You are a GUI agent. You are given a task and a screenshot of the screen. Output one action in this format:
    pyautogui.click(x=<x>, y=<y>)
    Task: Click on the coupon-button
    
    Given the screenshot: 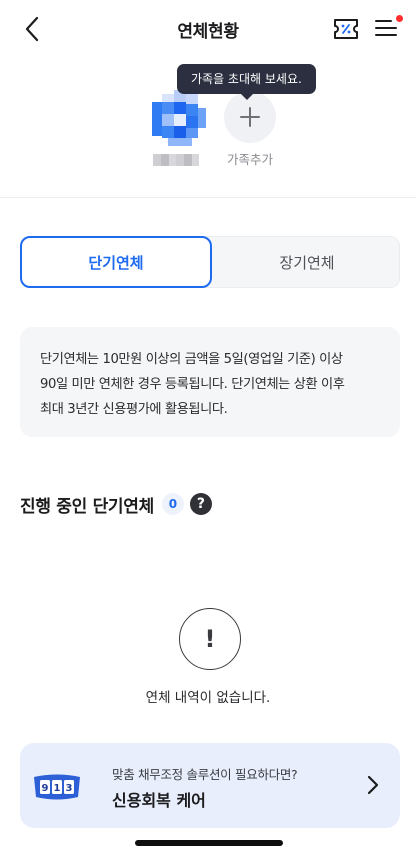 What is the action you would take?
    pyautogui.click(x=346, y=29)
    